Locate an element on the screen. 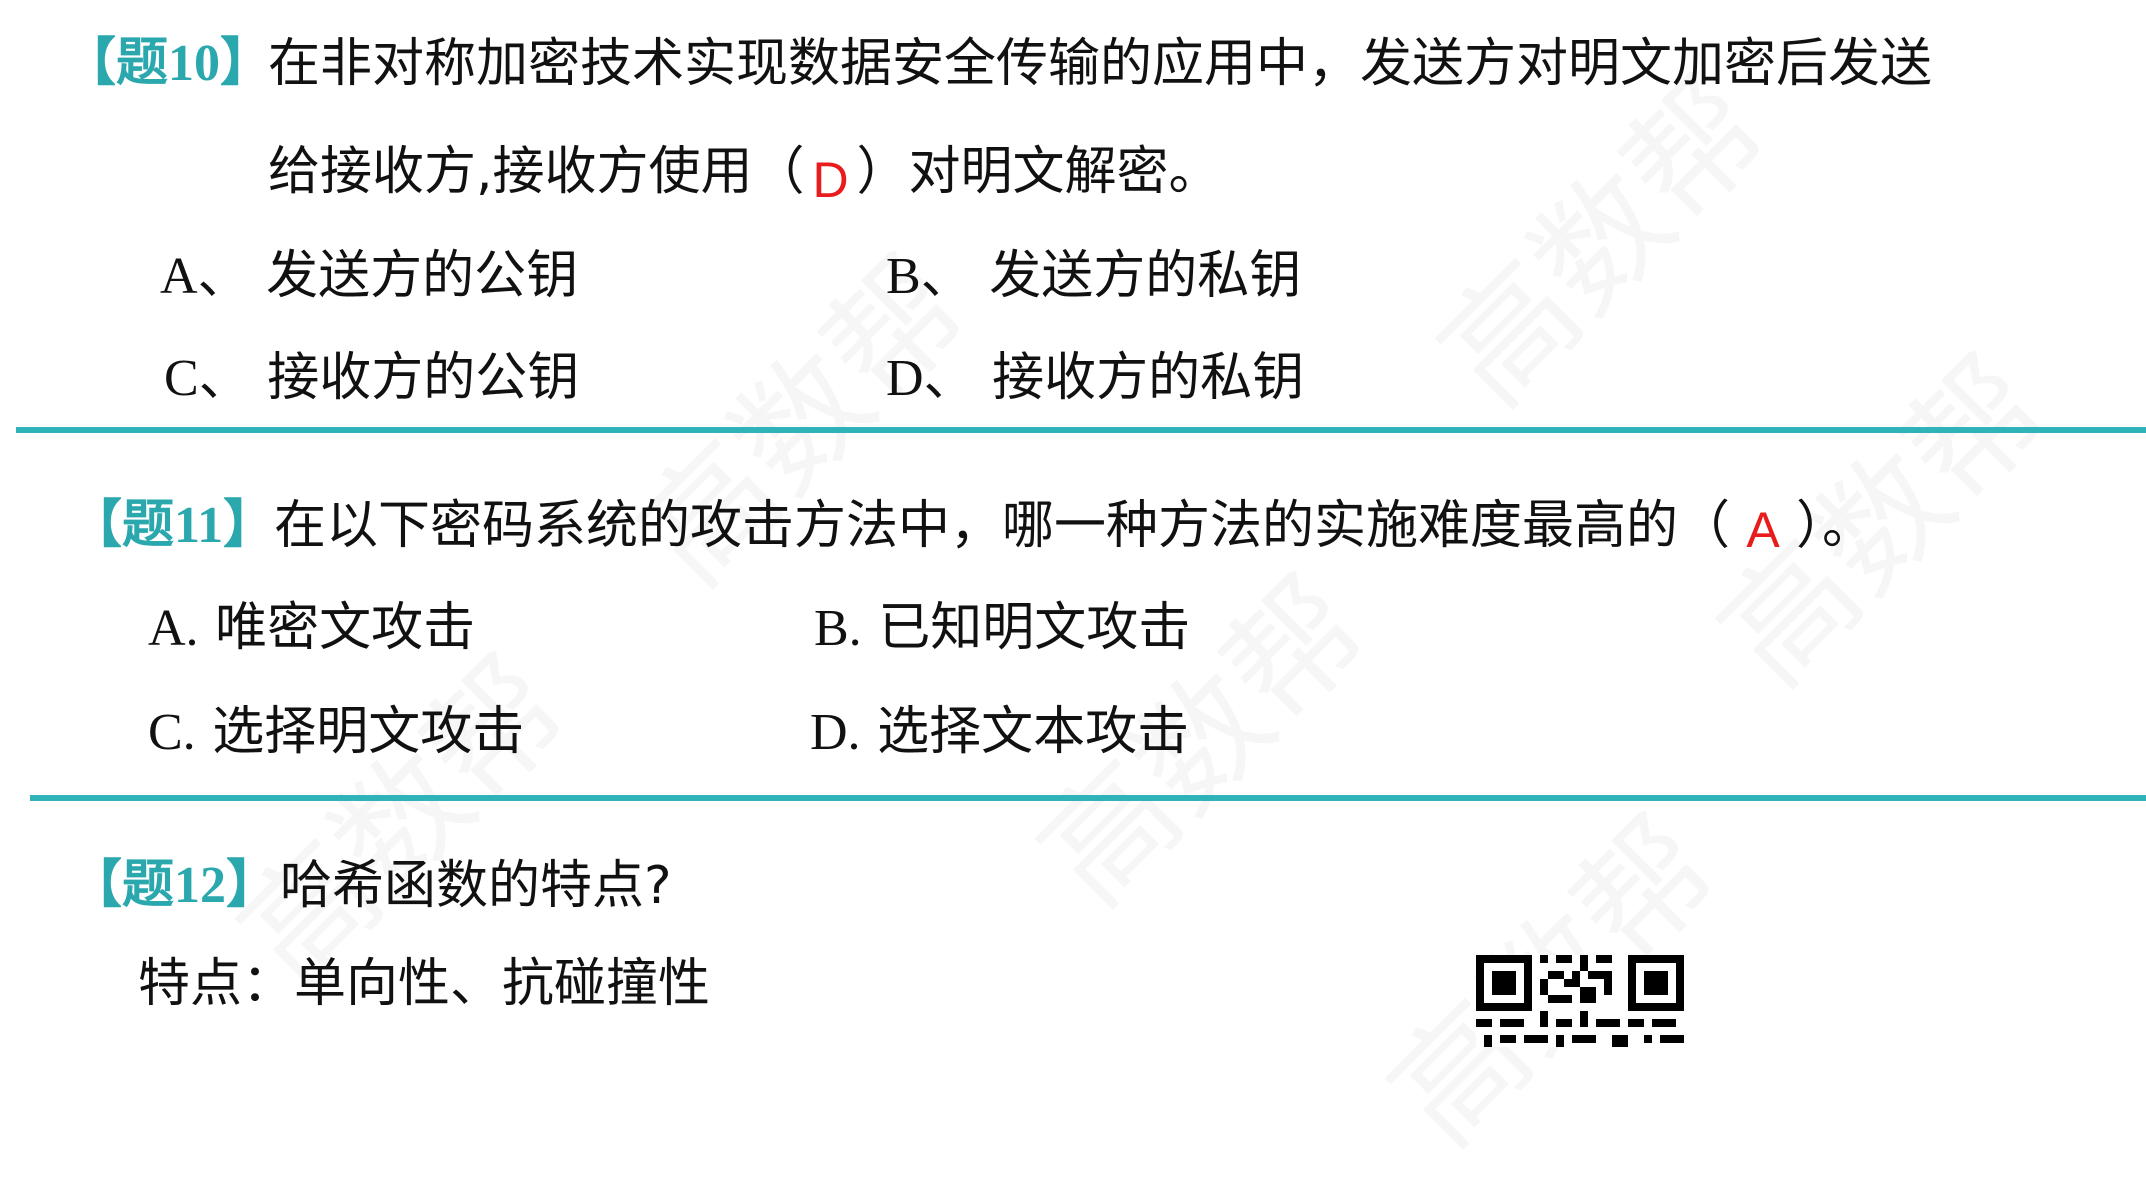 The image size is (2146, 1178). option-c: C. 选择明文攻击 is located at coordinates (336, 732).